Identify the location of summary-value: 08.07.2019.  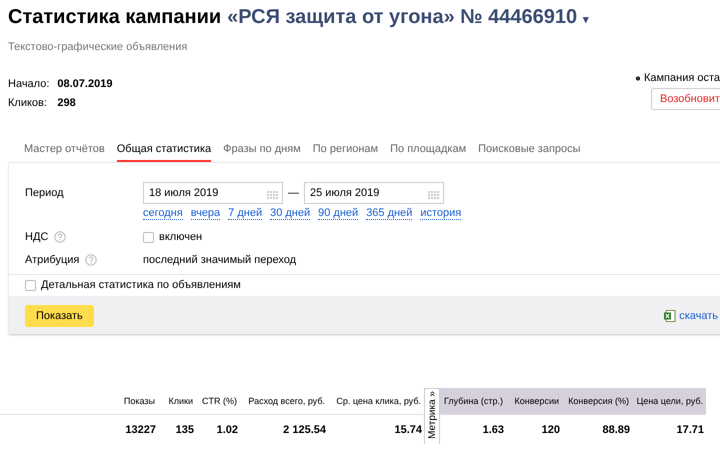
(84, 84).